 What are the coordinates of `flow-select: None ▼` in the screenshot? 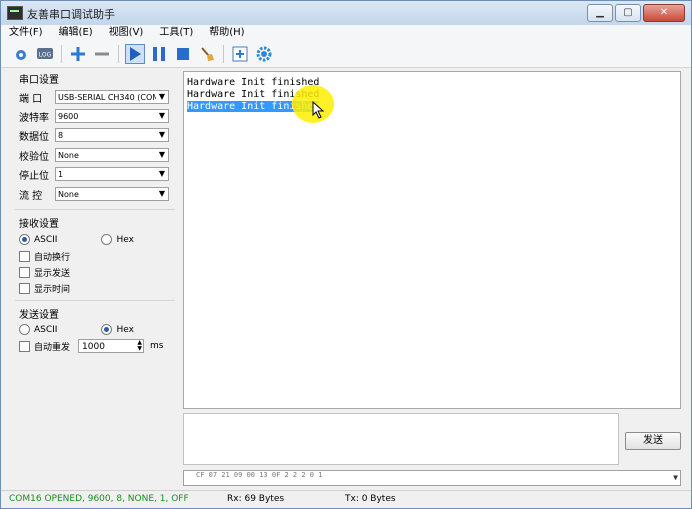 It's located at (112, 194).